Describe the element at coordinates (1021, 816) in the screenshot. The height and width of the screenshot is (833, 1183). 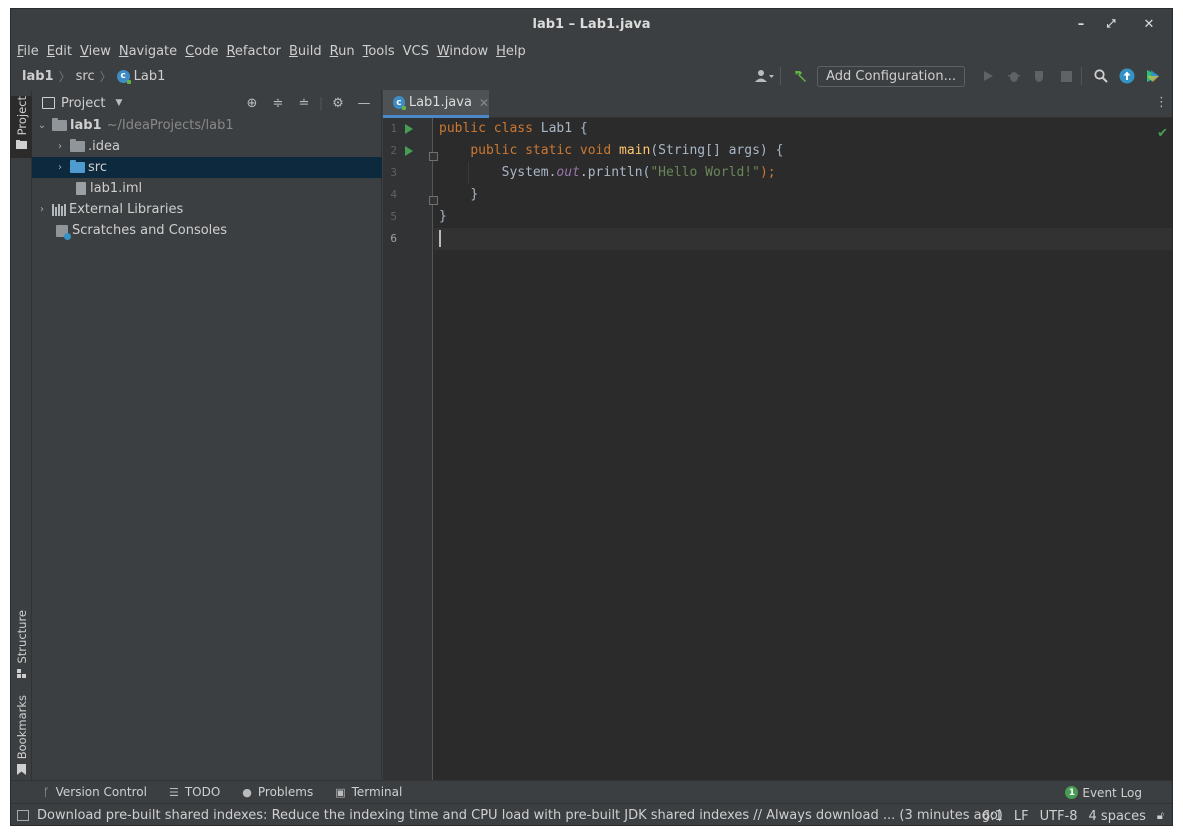
I see `line-separator: LF` at that location.